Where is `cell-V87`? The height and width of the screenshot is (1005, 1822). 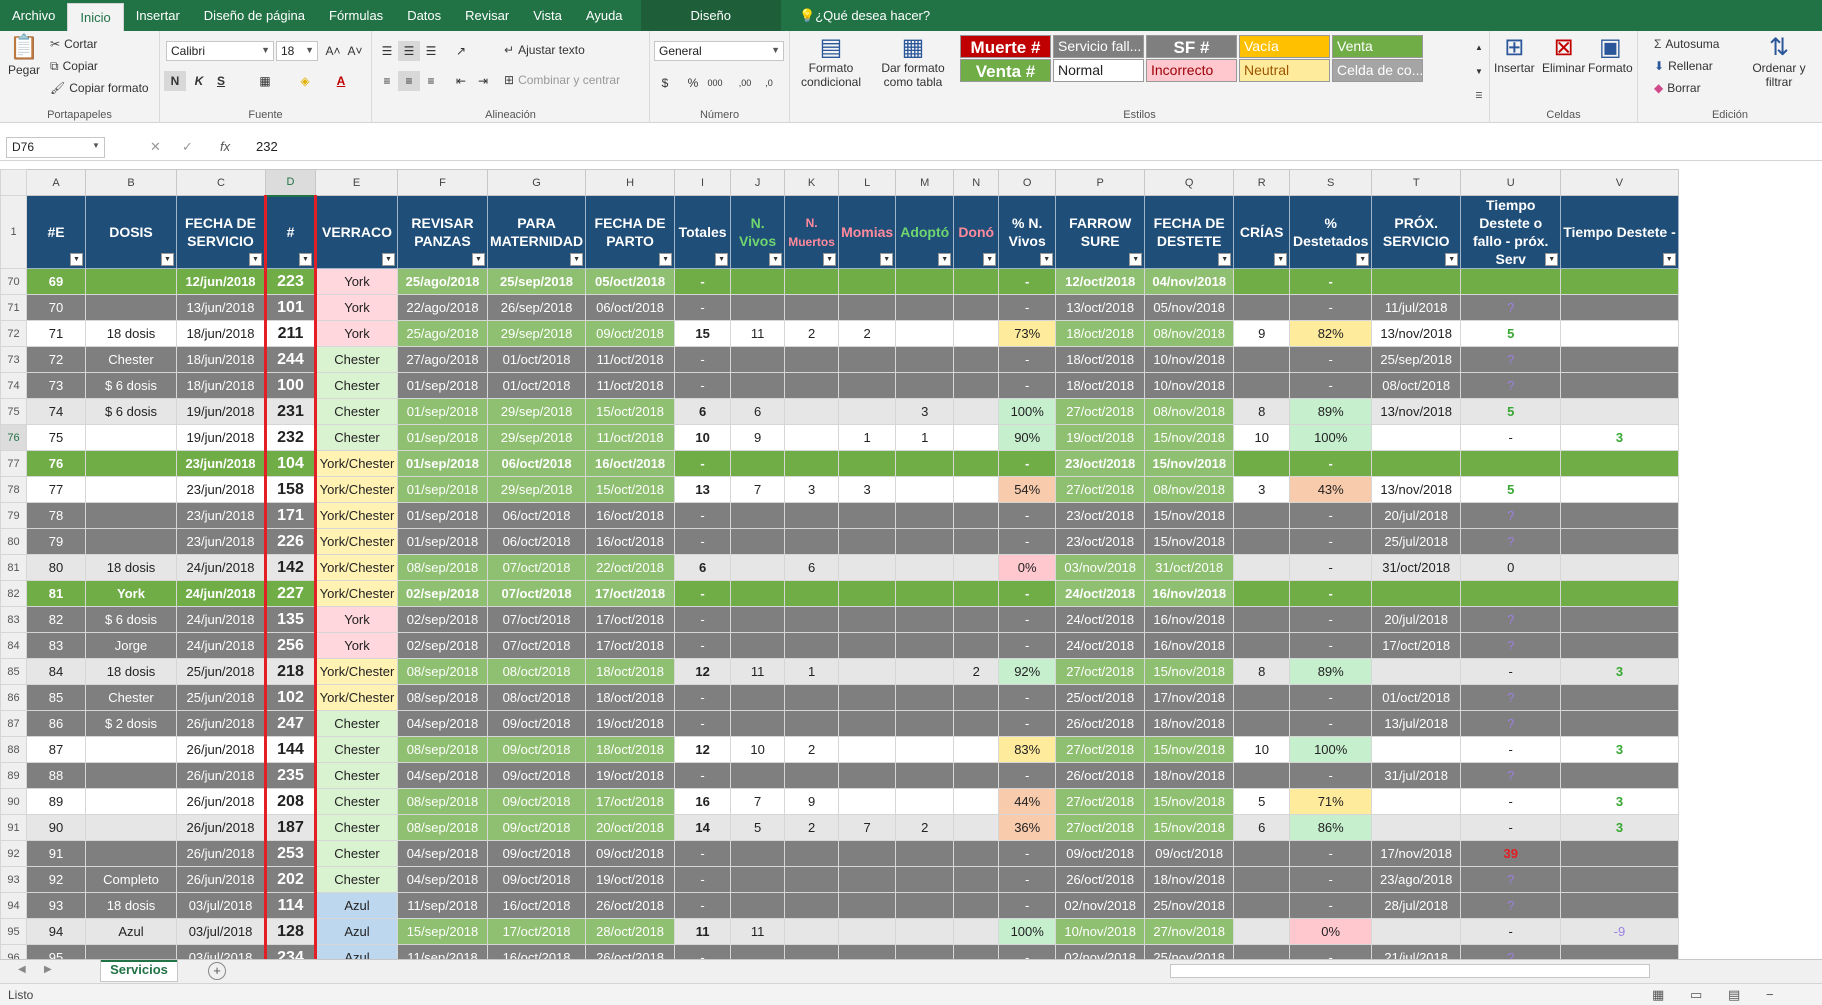
cell-V87 is located at coordinates (1619, 723).